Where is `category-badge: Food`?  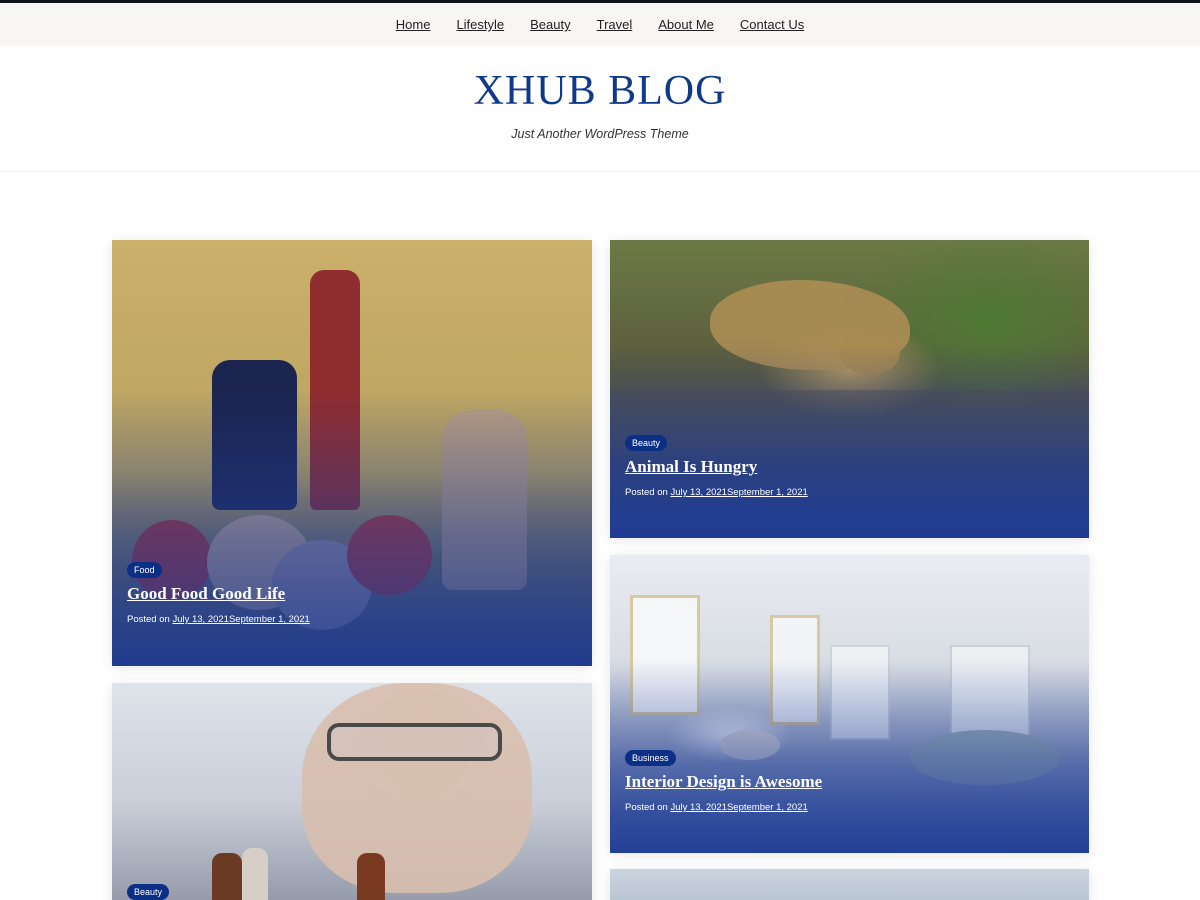 category-badge: Food is located at coordinates (144, 570).